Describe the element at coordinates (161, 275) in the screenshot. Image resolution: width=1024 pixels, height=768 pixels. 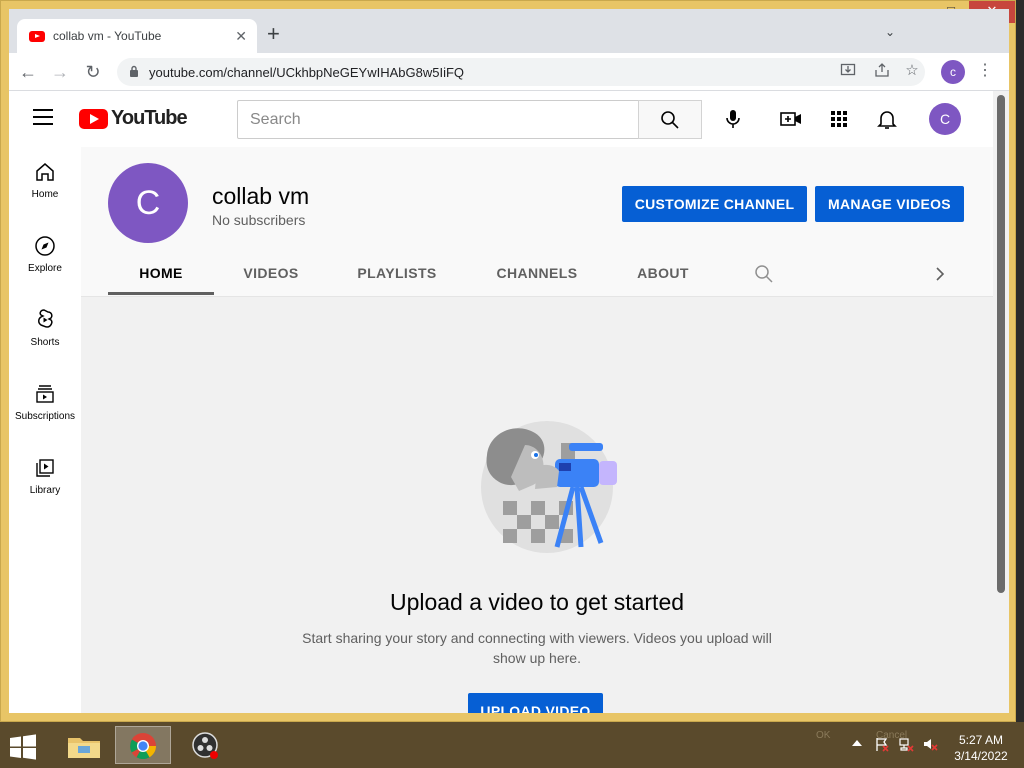
I see `tab-home: HOME` at that location.